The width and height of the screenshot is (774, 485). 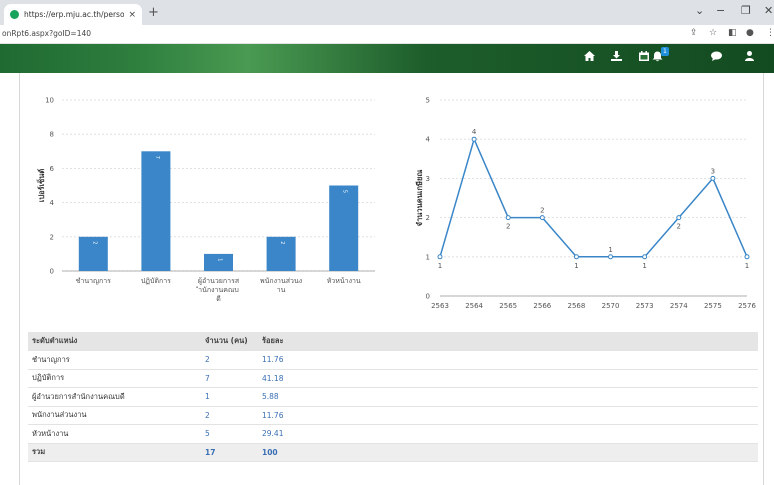 I want to click on y-tick-label: 1, so click(x=428, y=257).